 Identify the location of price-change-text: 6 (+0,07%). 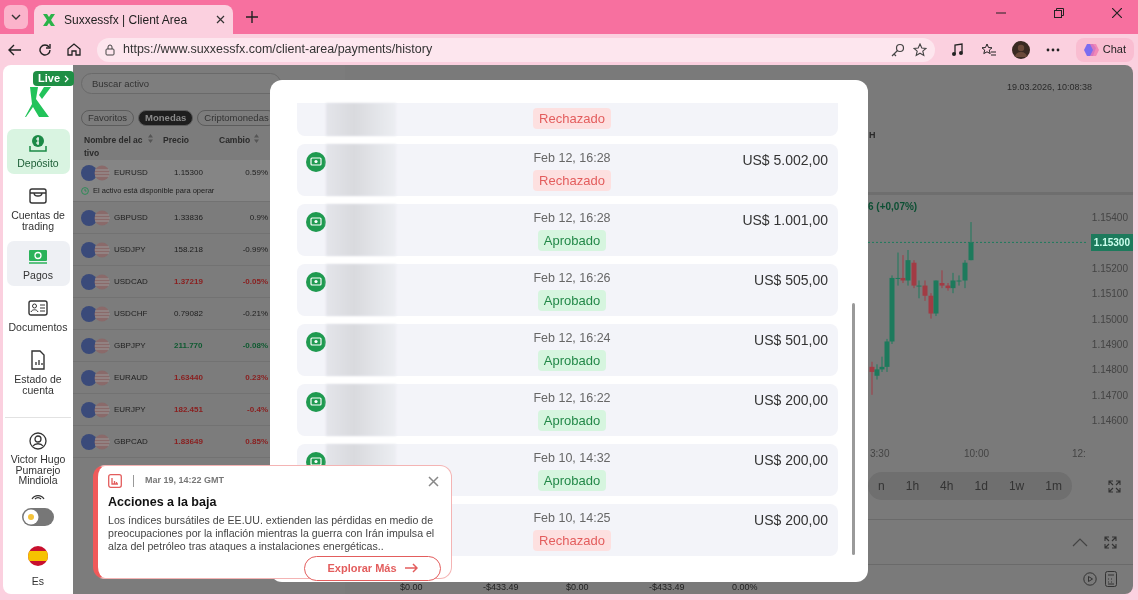
(893, 207).